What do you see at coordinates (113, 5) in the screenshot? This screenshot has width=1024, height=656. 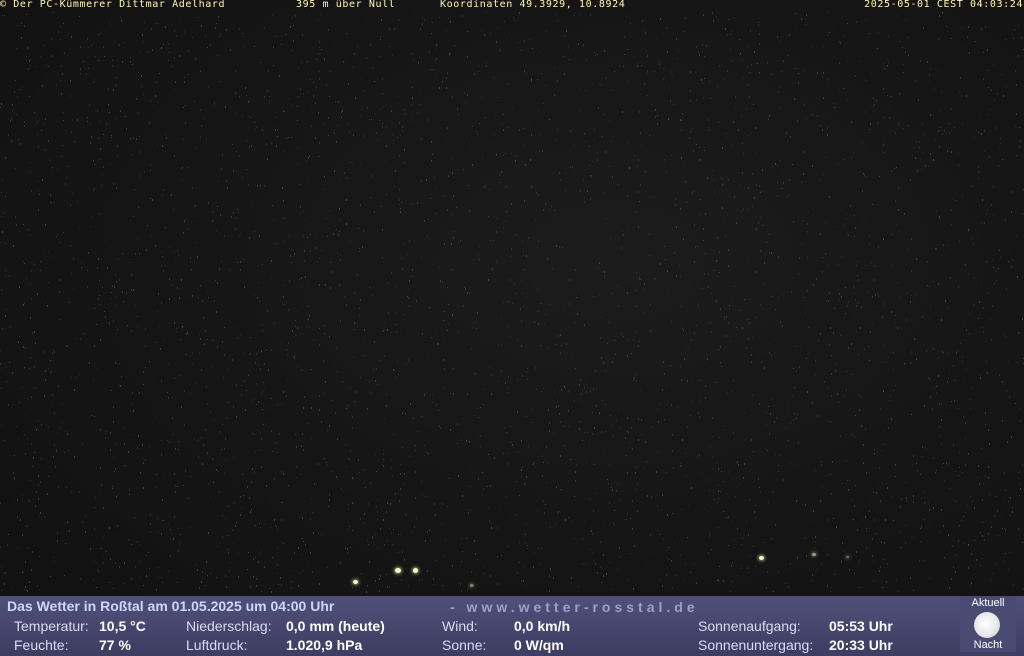 I see `copyright-text: © Der PC-Kümmerer Dittmar Adelhard` at bounding box center [113, 5].